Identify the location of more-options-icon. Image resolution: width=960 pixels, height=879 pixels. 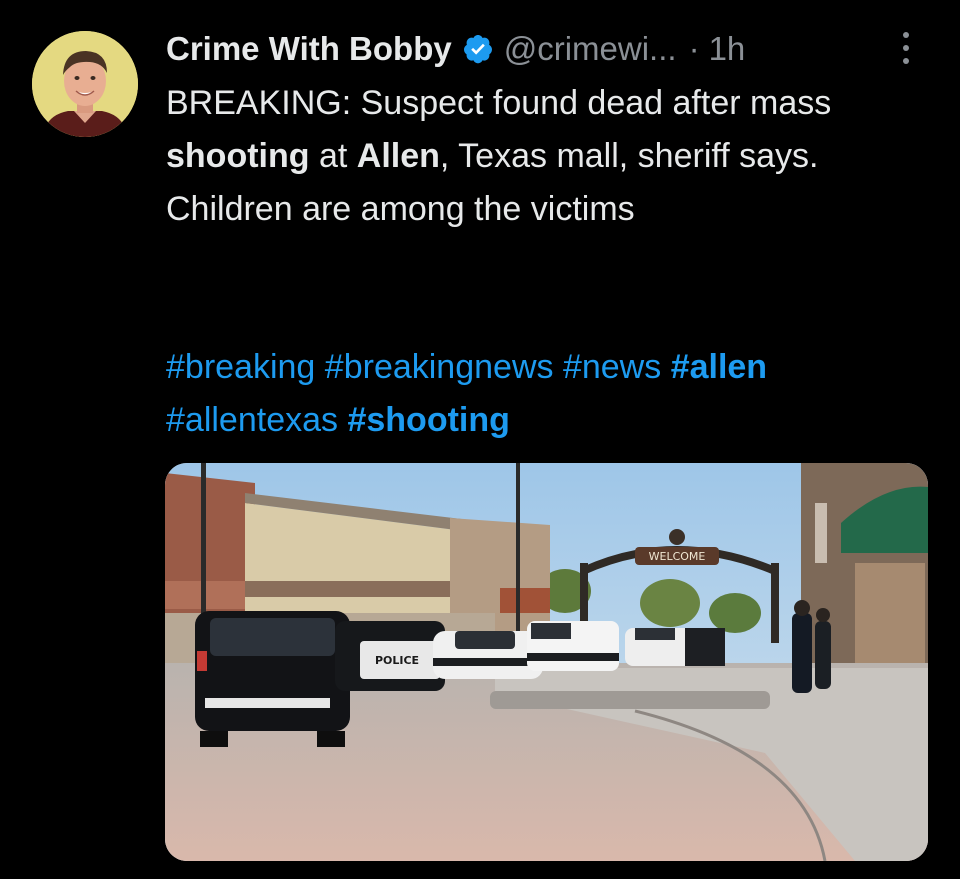
(906, 48).